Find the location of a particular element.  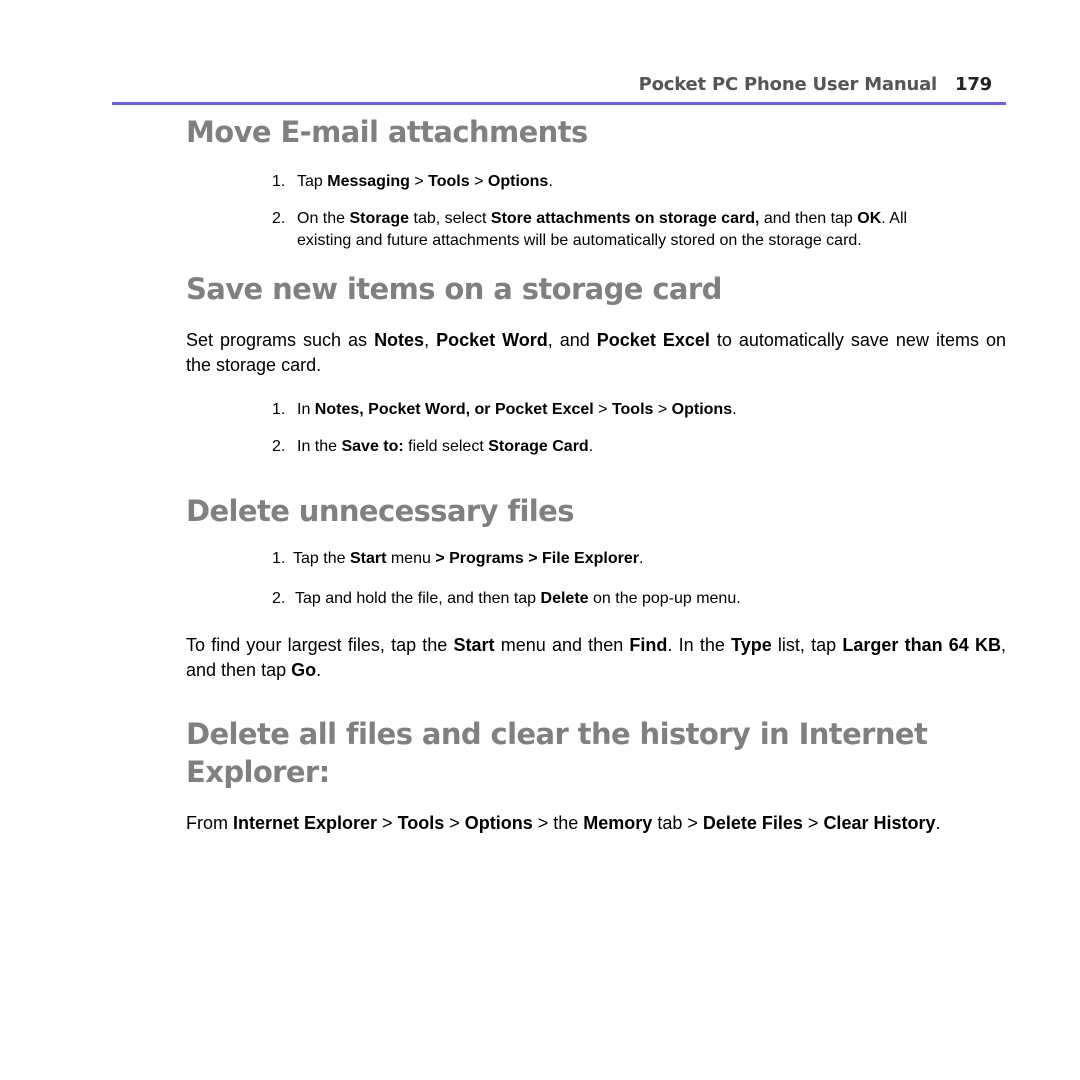

menu-path-messaging: Messaging is located at coordinates (368, 181).